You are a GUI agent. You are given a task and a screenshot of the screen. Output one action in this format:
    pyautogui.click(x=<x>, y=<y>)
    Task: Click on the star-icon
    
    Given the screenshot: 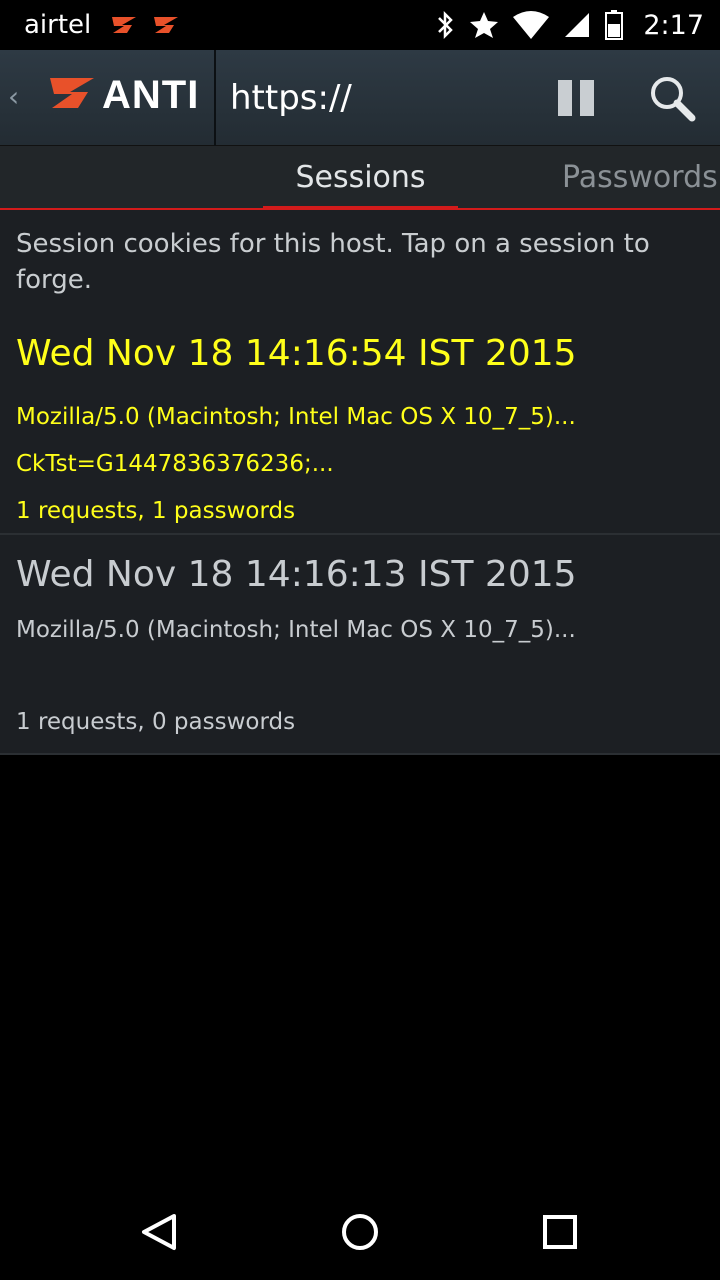 What is the action you would take?
    pyautogui.click(x=484, y=25)
    